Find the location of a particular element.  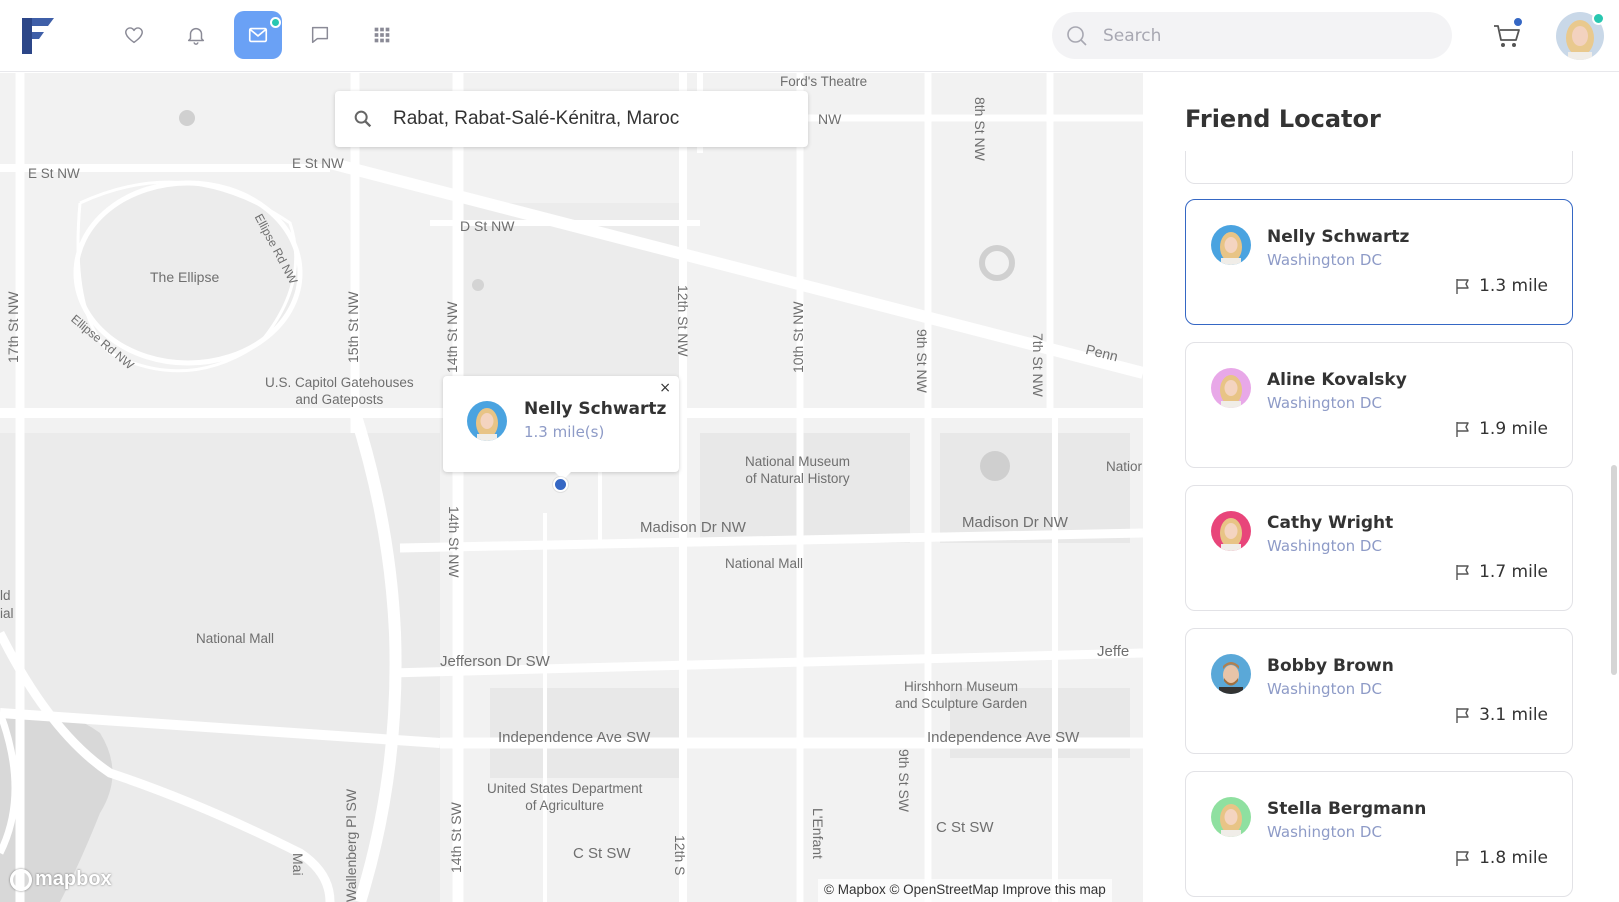

friend-distance: 1.7 mile is located at coordinates (1501, 572).